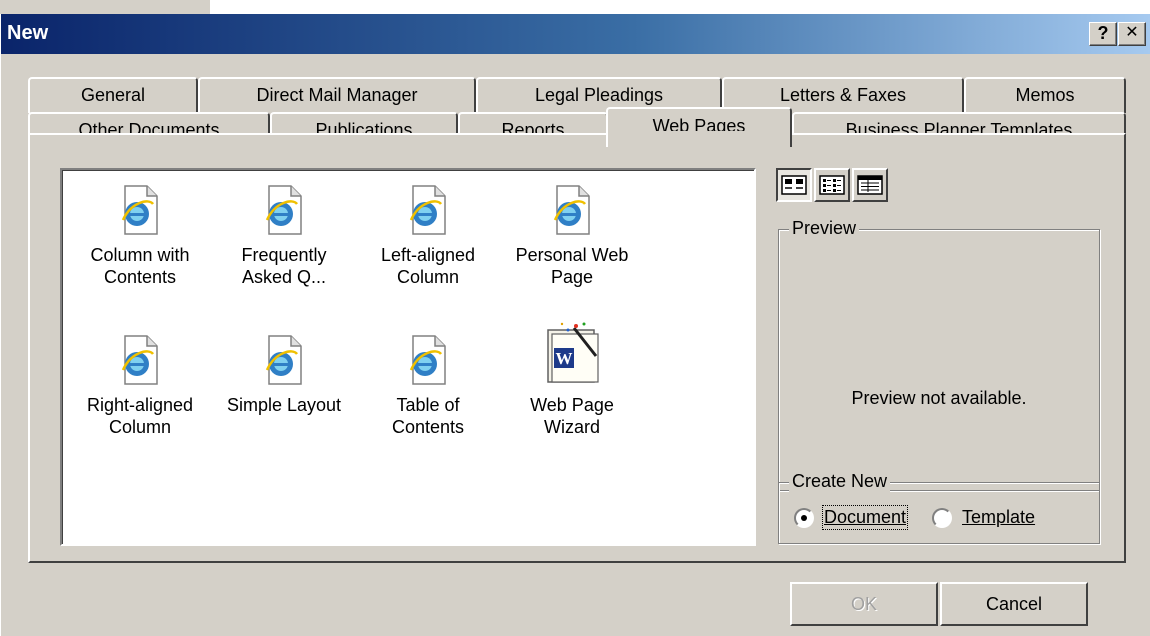 This screenshot has height=636, width=1150. What do you see at coordinates (864, 604) in the screenshot?
I see `ok-button: OK` at bounding box center [864, 604].